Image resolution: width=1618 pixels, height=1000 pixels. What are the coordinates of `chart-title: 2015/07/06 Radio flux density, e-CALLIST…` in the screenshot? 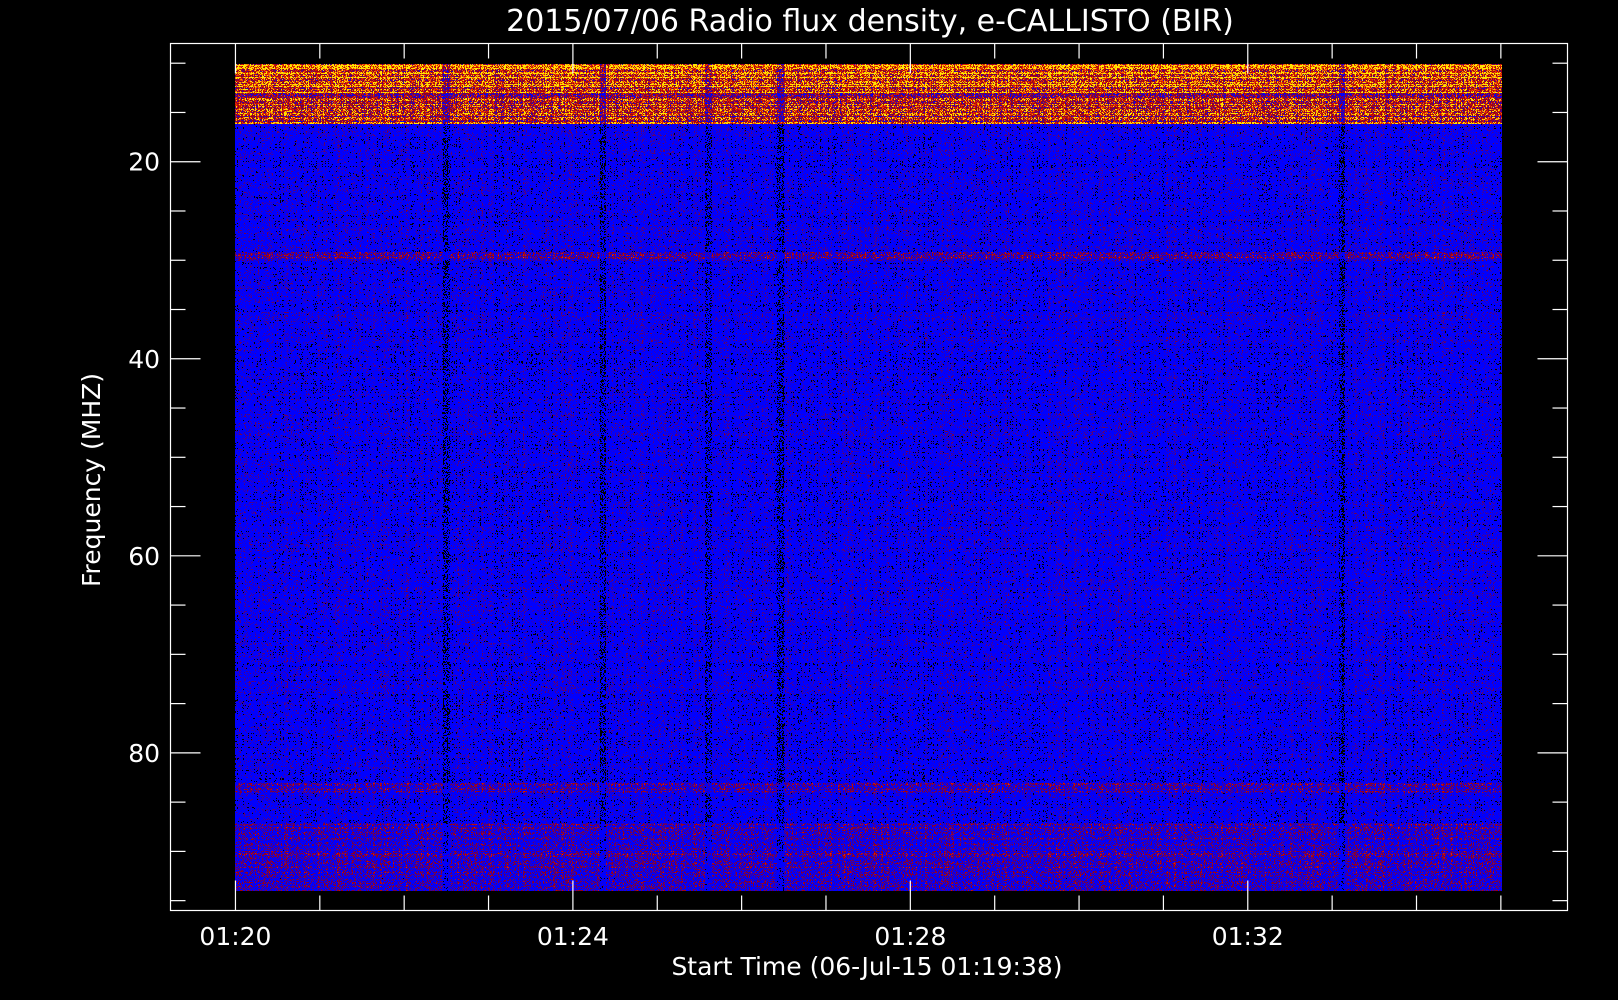 It's located at (870, 21).